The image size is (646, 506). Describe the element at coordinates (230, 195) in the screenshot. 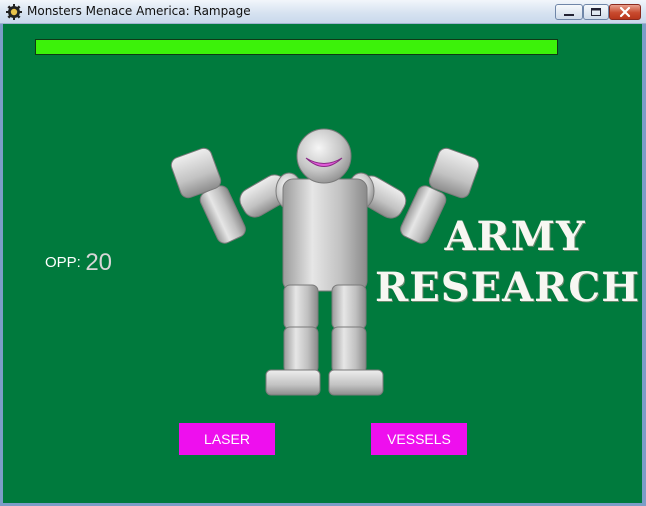

I see `robot-left-arm` at that location.